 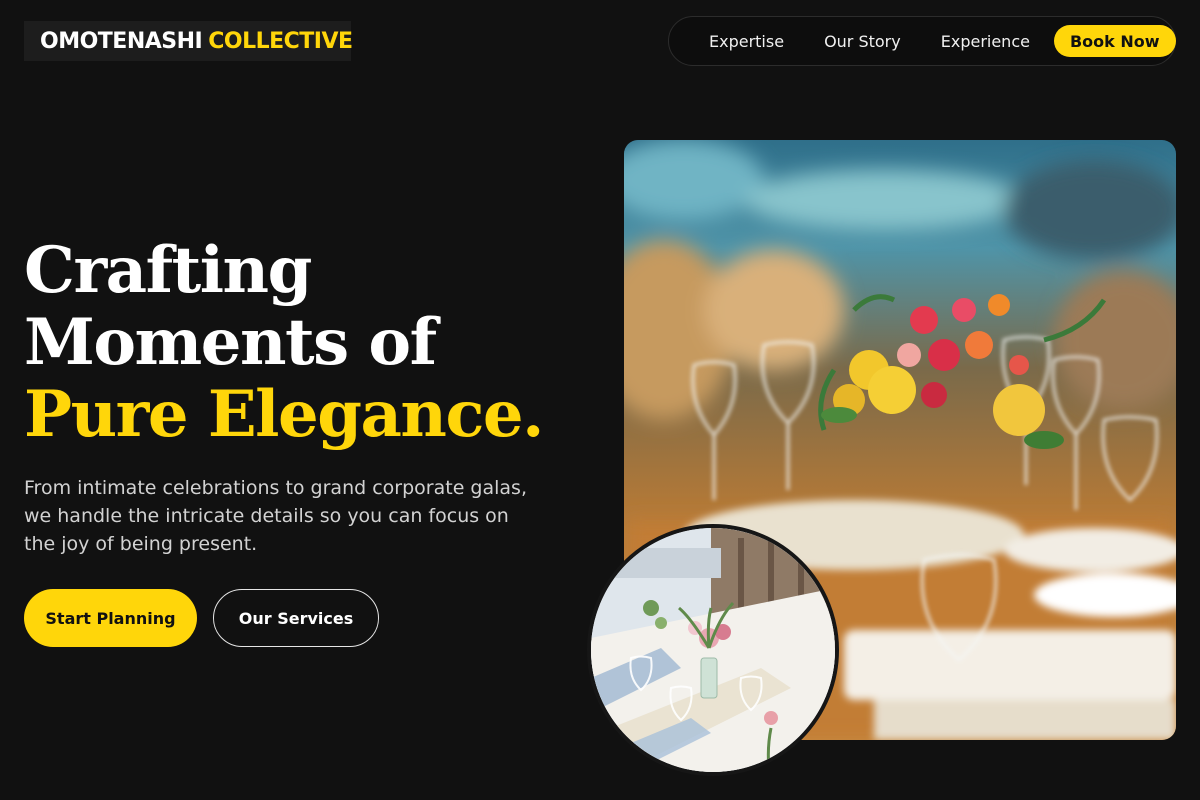 I want to click on nav-link-experience: Experience, so click(x=985, y=41).